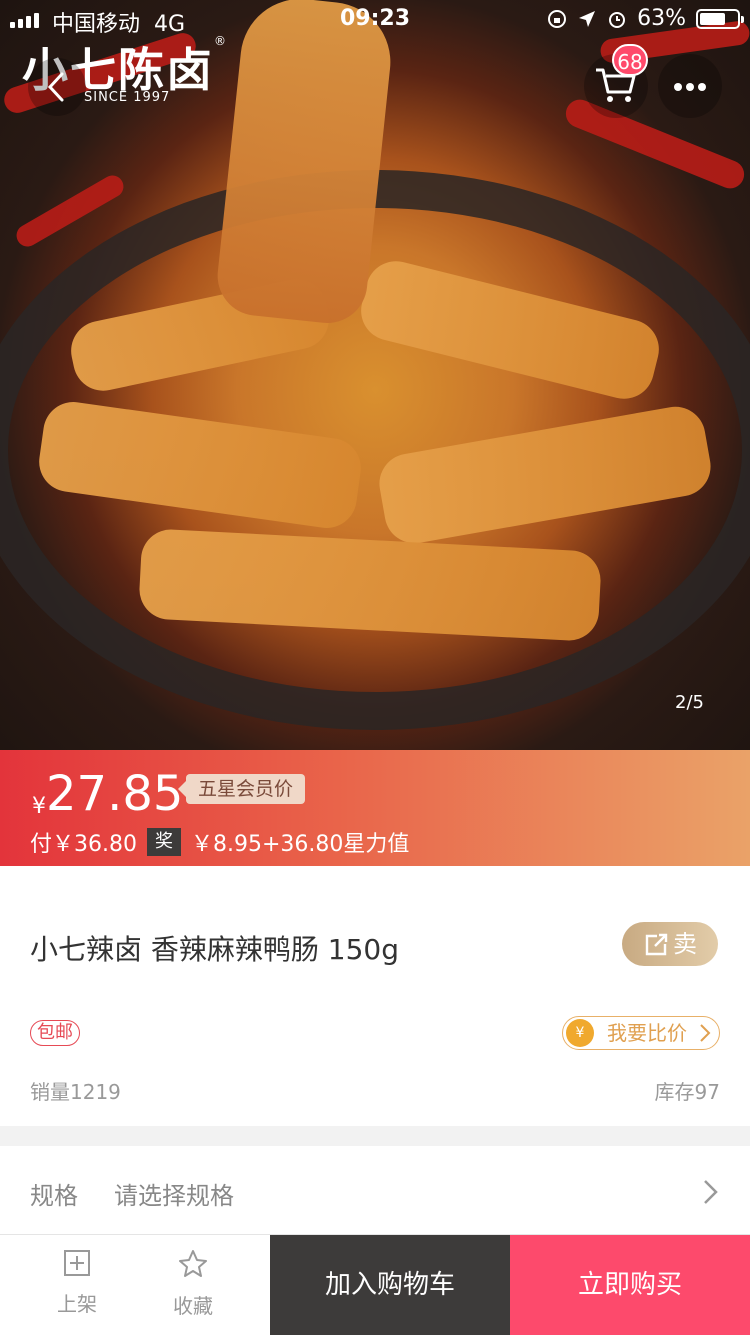 The height and width of the screenshot is (1335, 750). What do you see at coordinates (647, 1033) in the screenshot?
I see `compare-label: 我要比价` at bounding box center [647, 1033].